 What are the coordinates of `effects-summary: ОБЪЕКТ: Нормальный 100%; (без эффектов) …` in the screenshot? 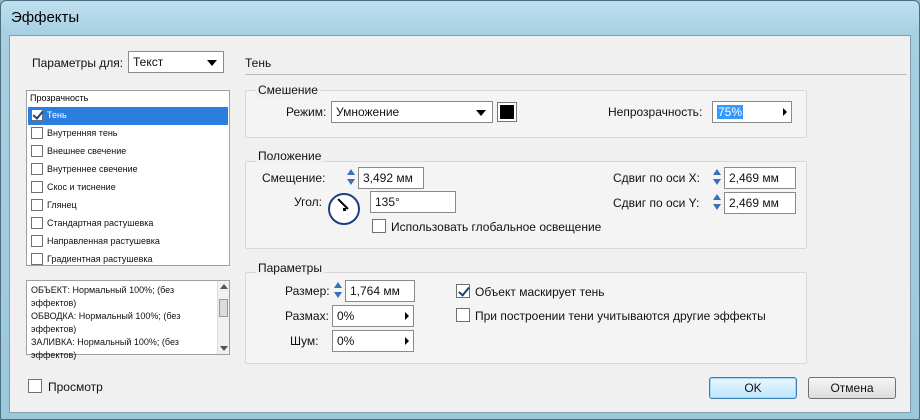 It's located at (128, 320).